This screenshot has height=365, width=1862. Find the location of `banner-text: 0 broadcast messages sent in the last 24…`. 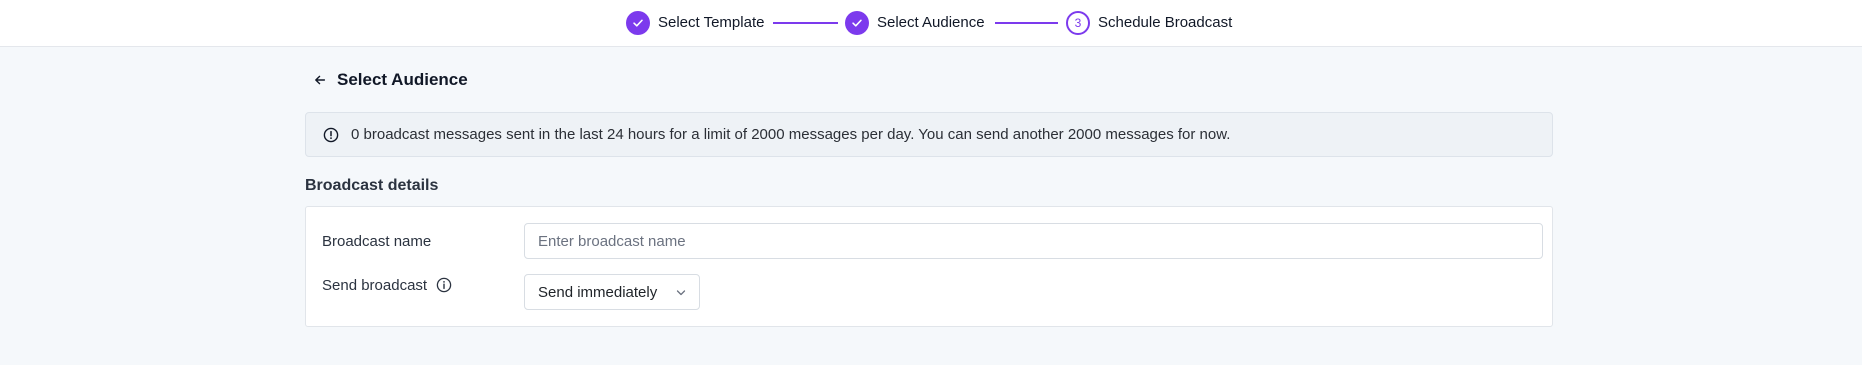

banner-text: 0 broadcast messages sent in the last 24… is located at coordinates (791, 134).